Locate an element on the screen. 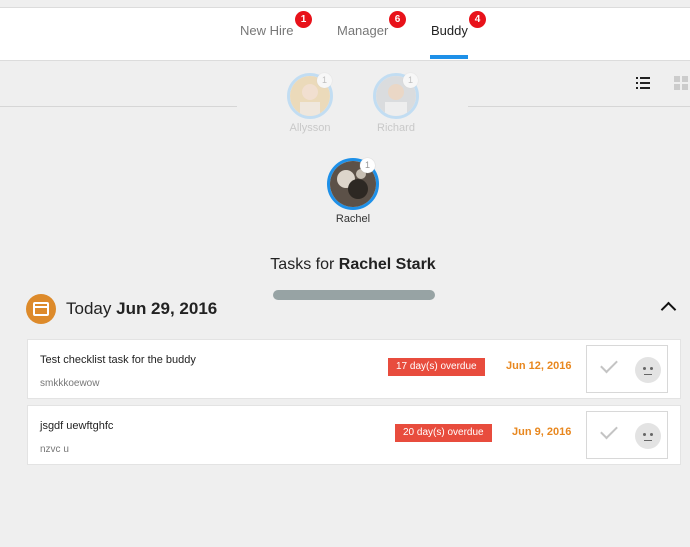  list-view-button is located at coordinates (643, 85).